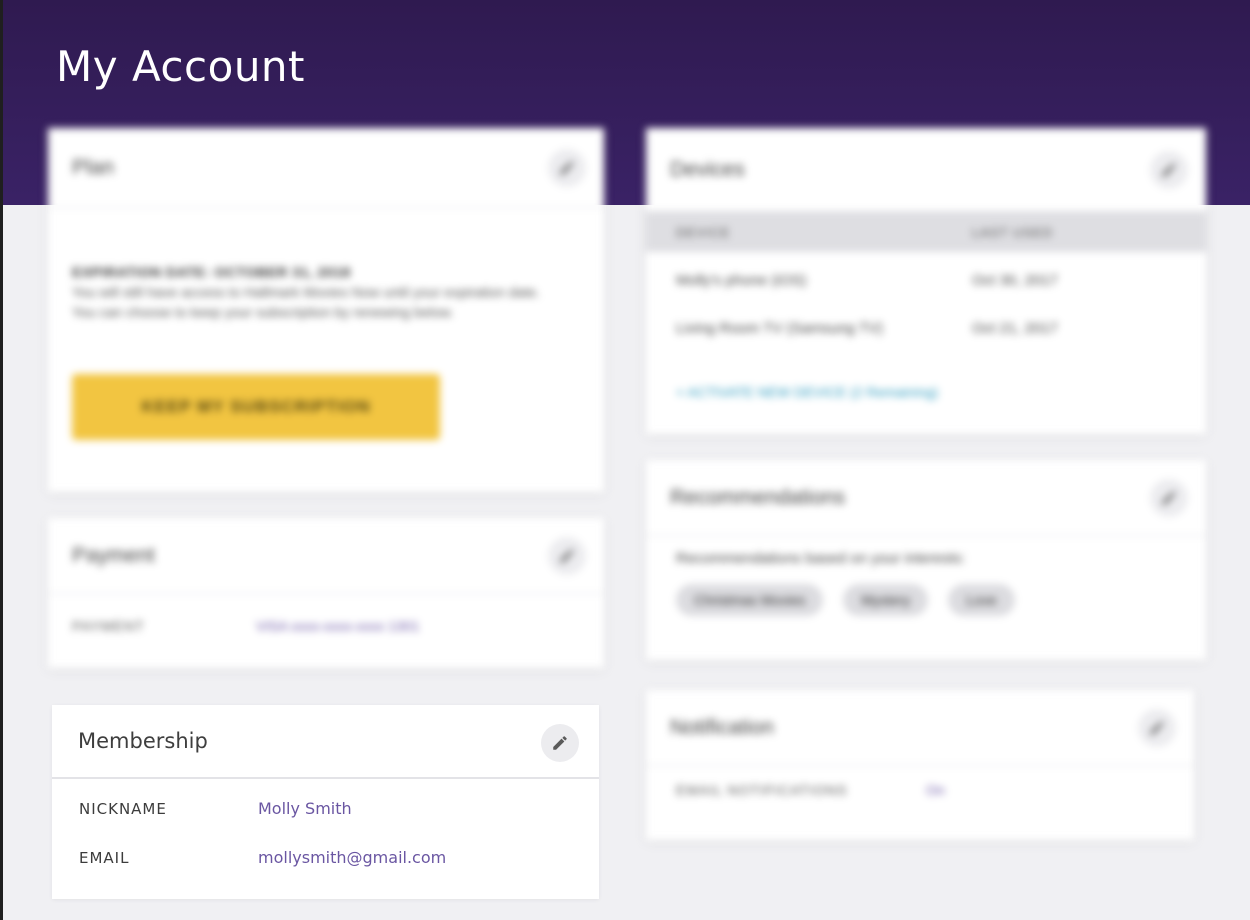  I want to click on payment-edit-button, so click(567, 555).